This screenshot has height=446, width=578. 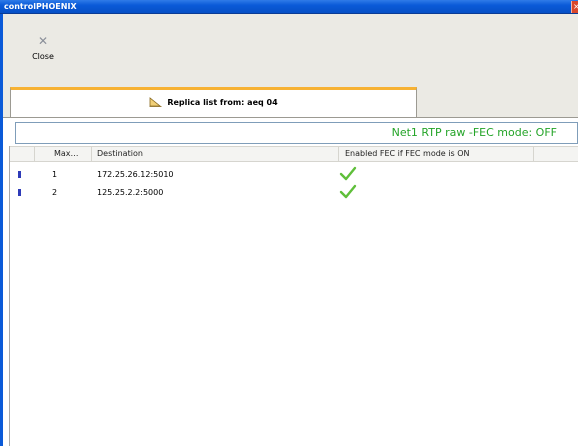 I want to click on tab-replica-list: Replica list from: aeq 04, so click(x=213, y=102).